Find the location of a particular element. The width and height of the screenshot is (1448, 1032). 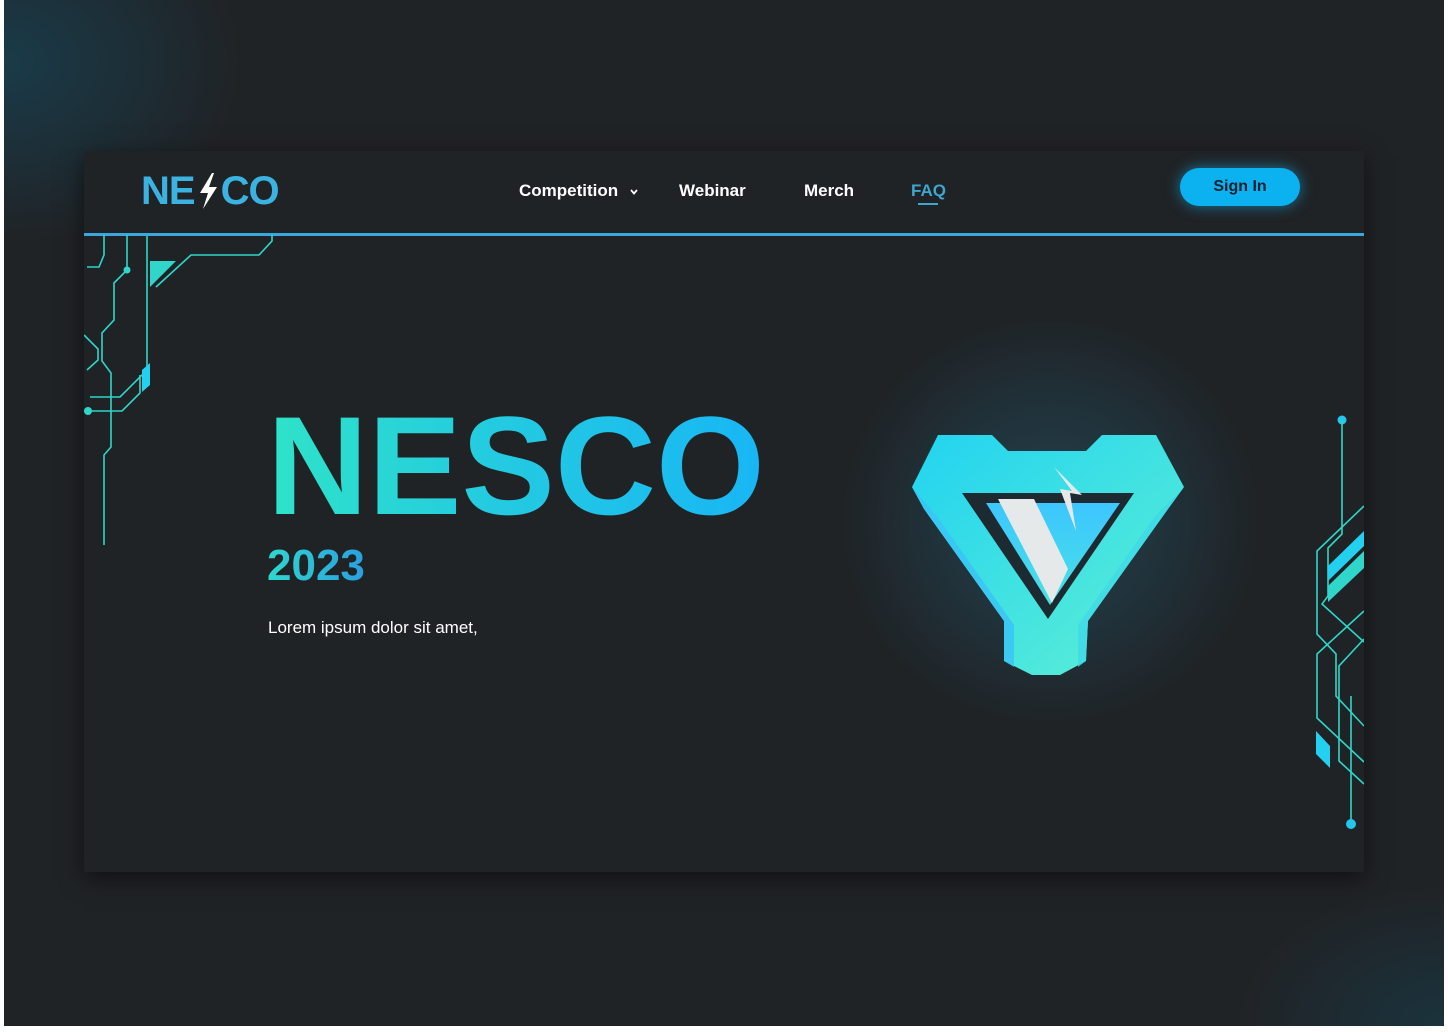

nav-item-faq: FAQ is located at coordinates (928, 191).